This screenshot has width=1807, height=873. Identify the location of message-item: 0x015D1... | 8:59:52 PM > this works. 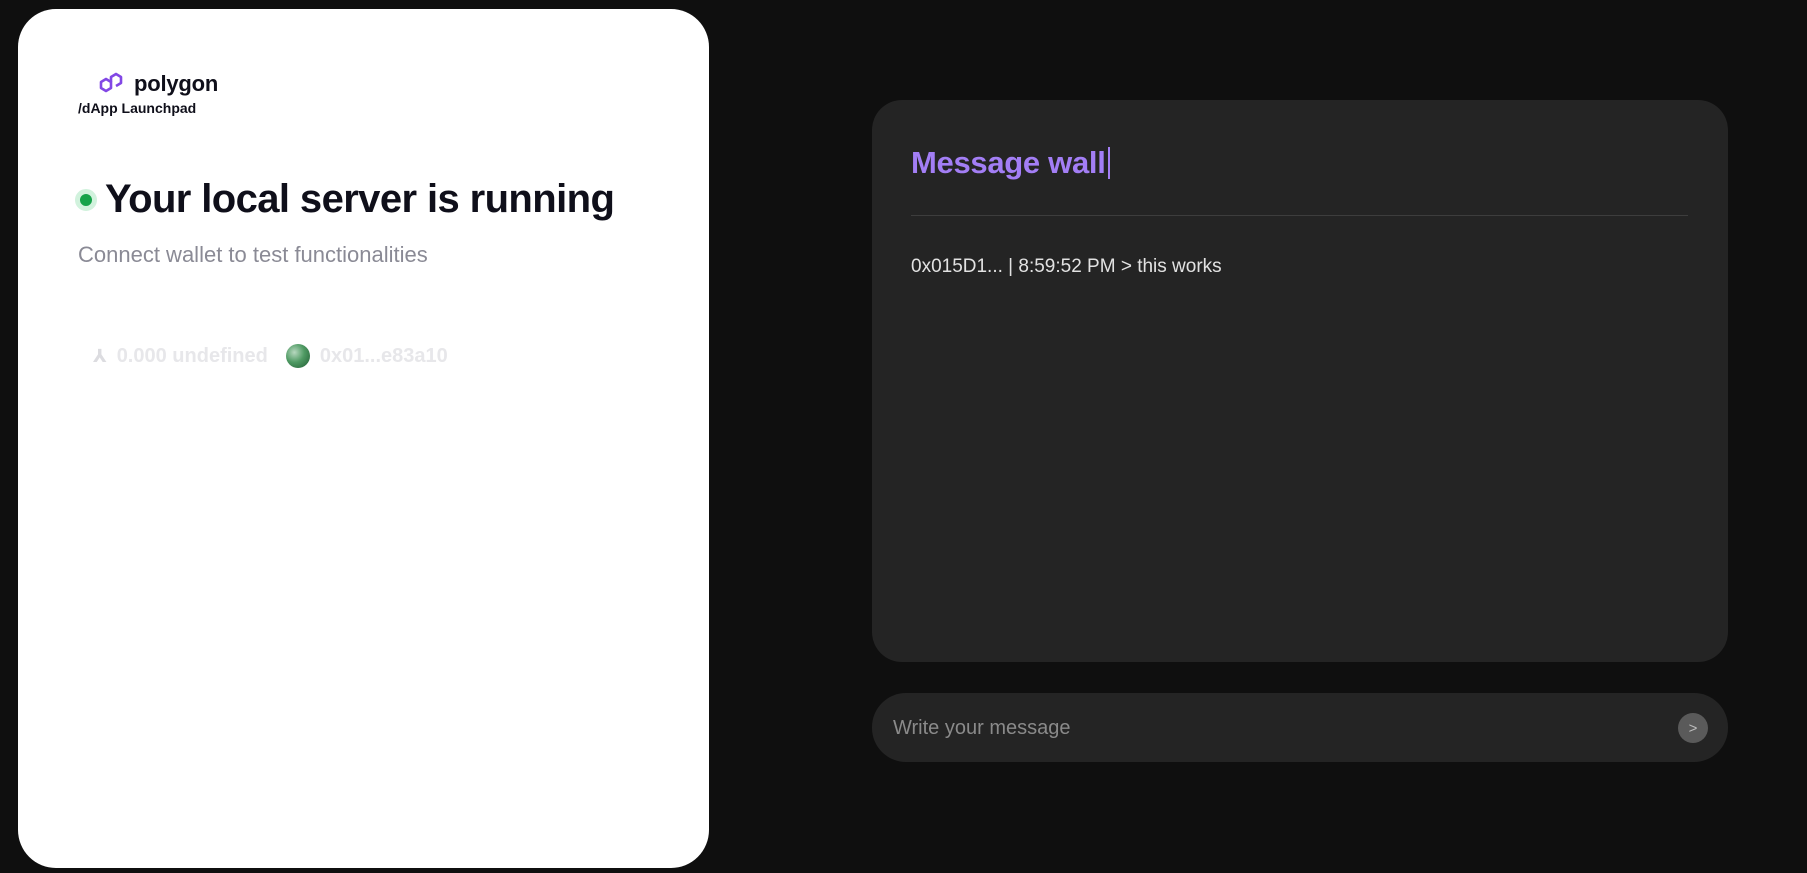
(1066, 266).